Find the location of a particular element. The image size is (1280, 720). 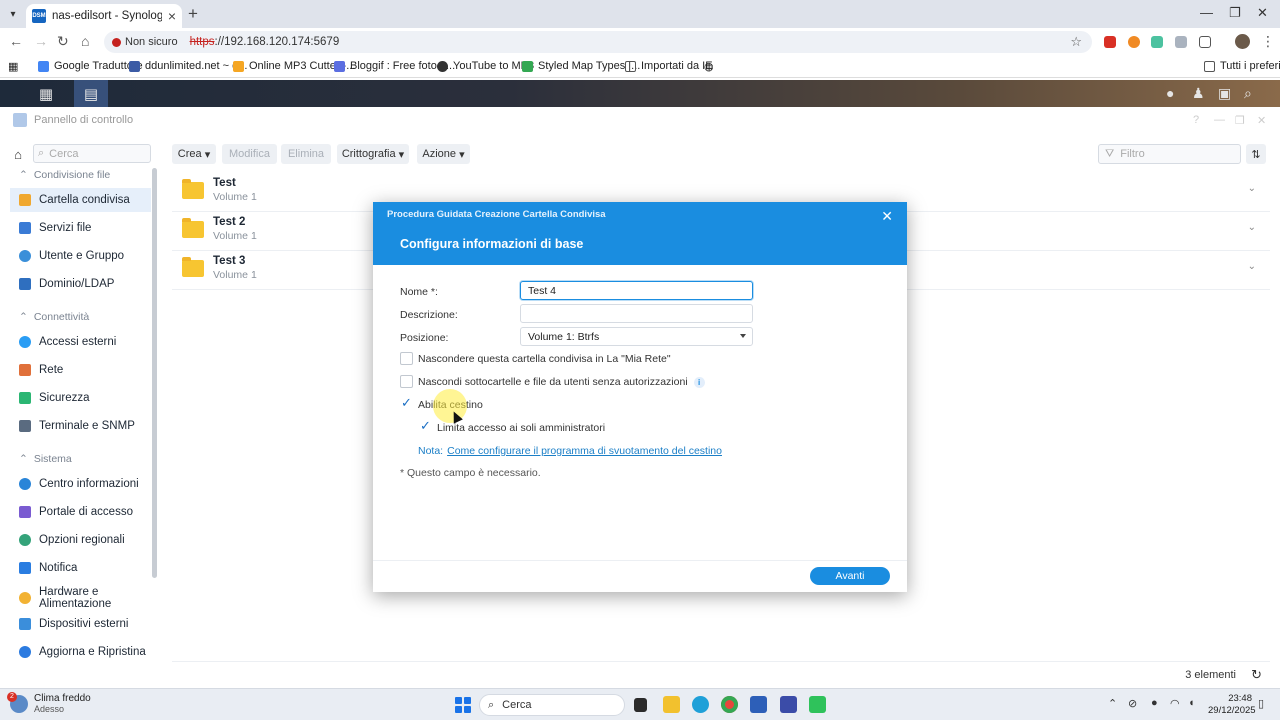

sidebar-item-hardware: Hardware e Alimentazione is located at coordinates (80, 598).